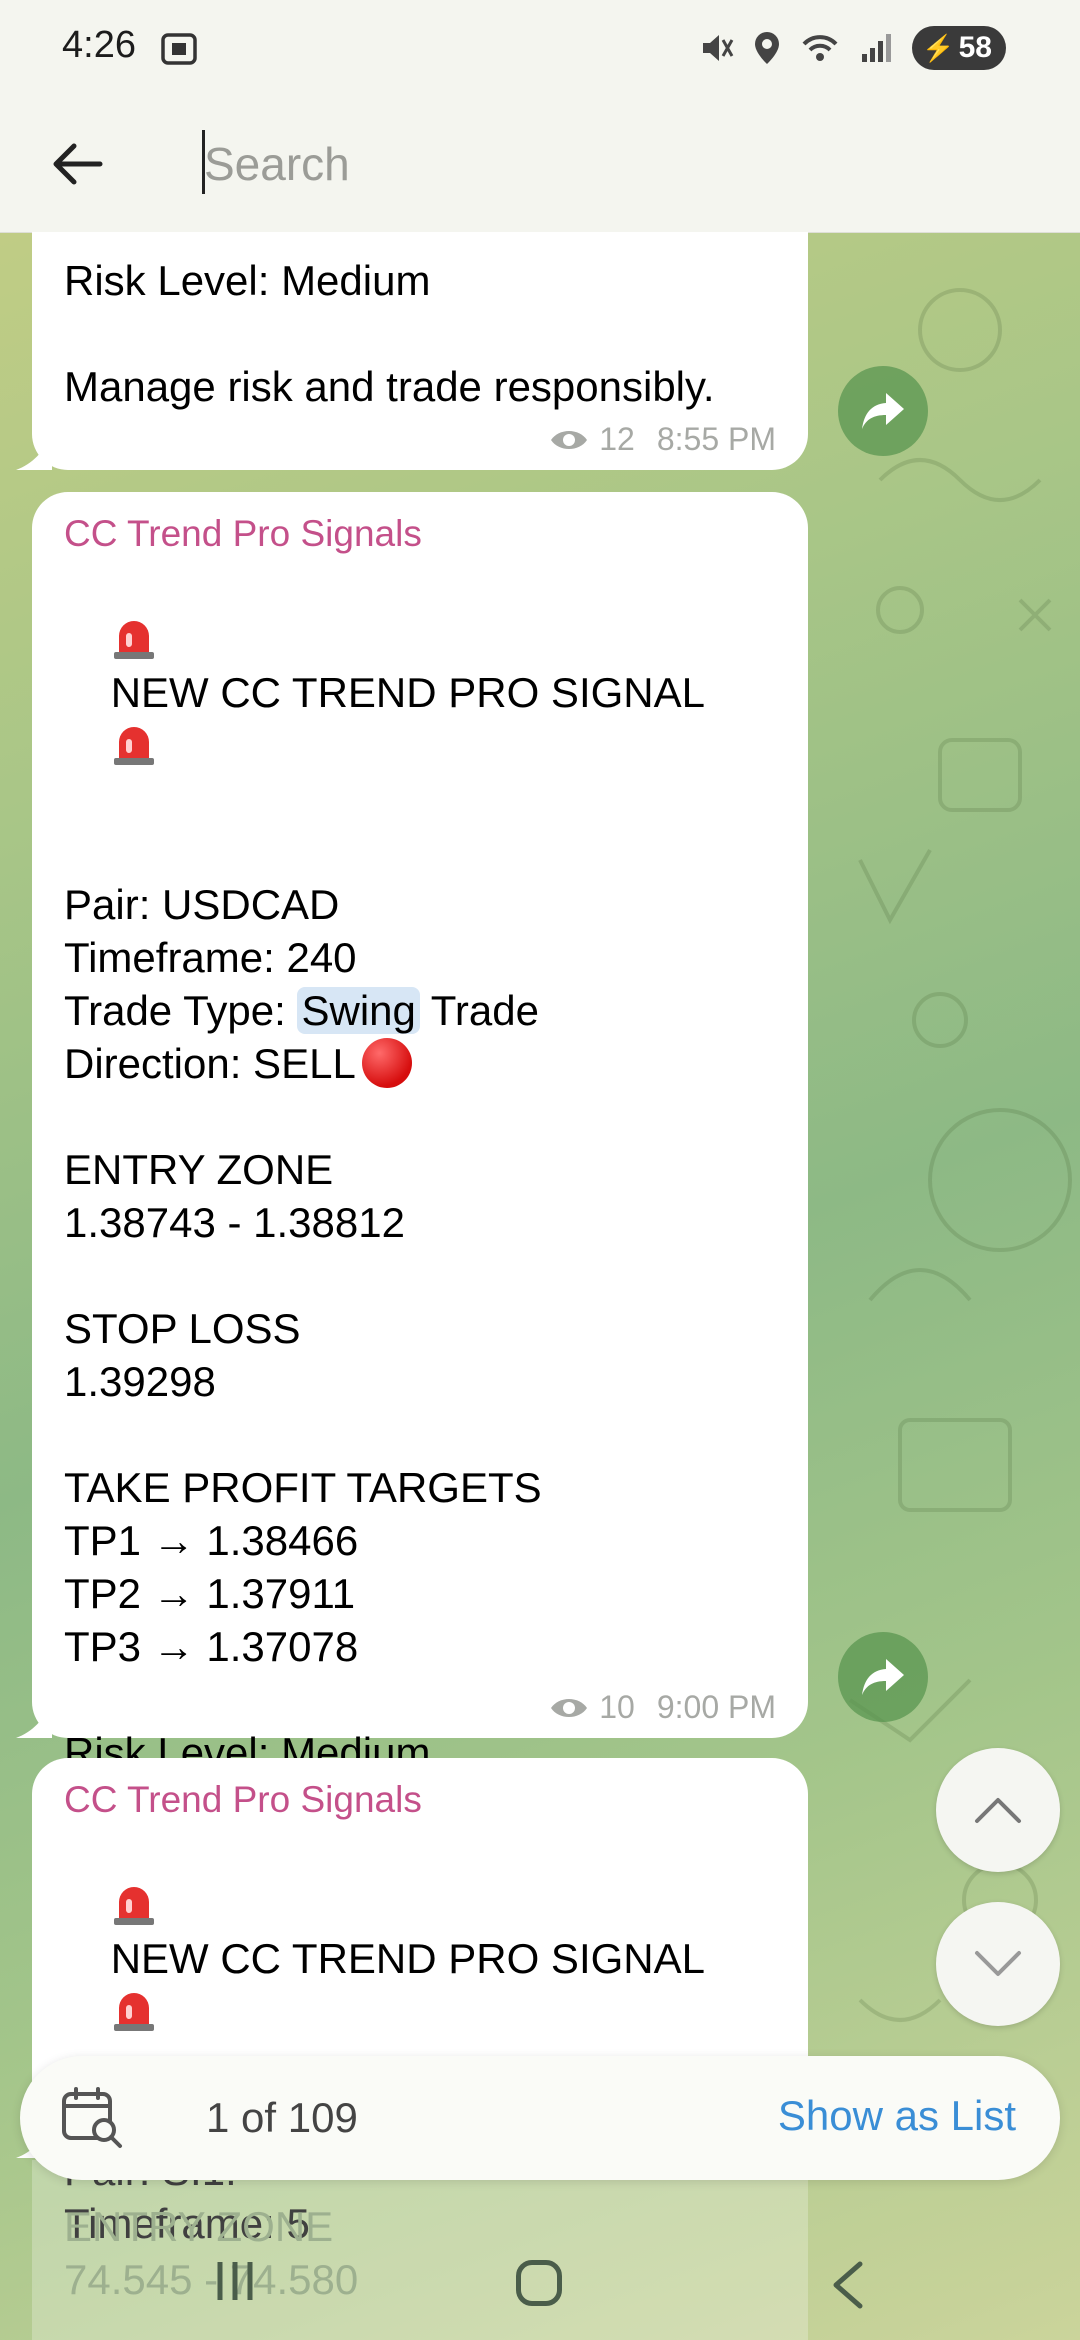 This screenshot has height=2340, width=1080. I want to click on back-button, so click(78, 164).